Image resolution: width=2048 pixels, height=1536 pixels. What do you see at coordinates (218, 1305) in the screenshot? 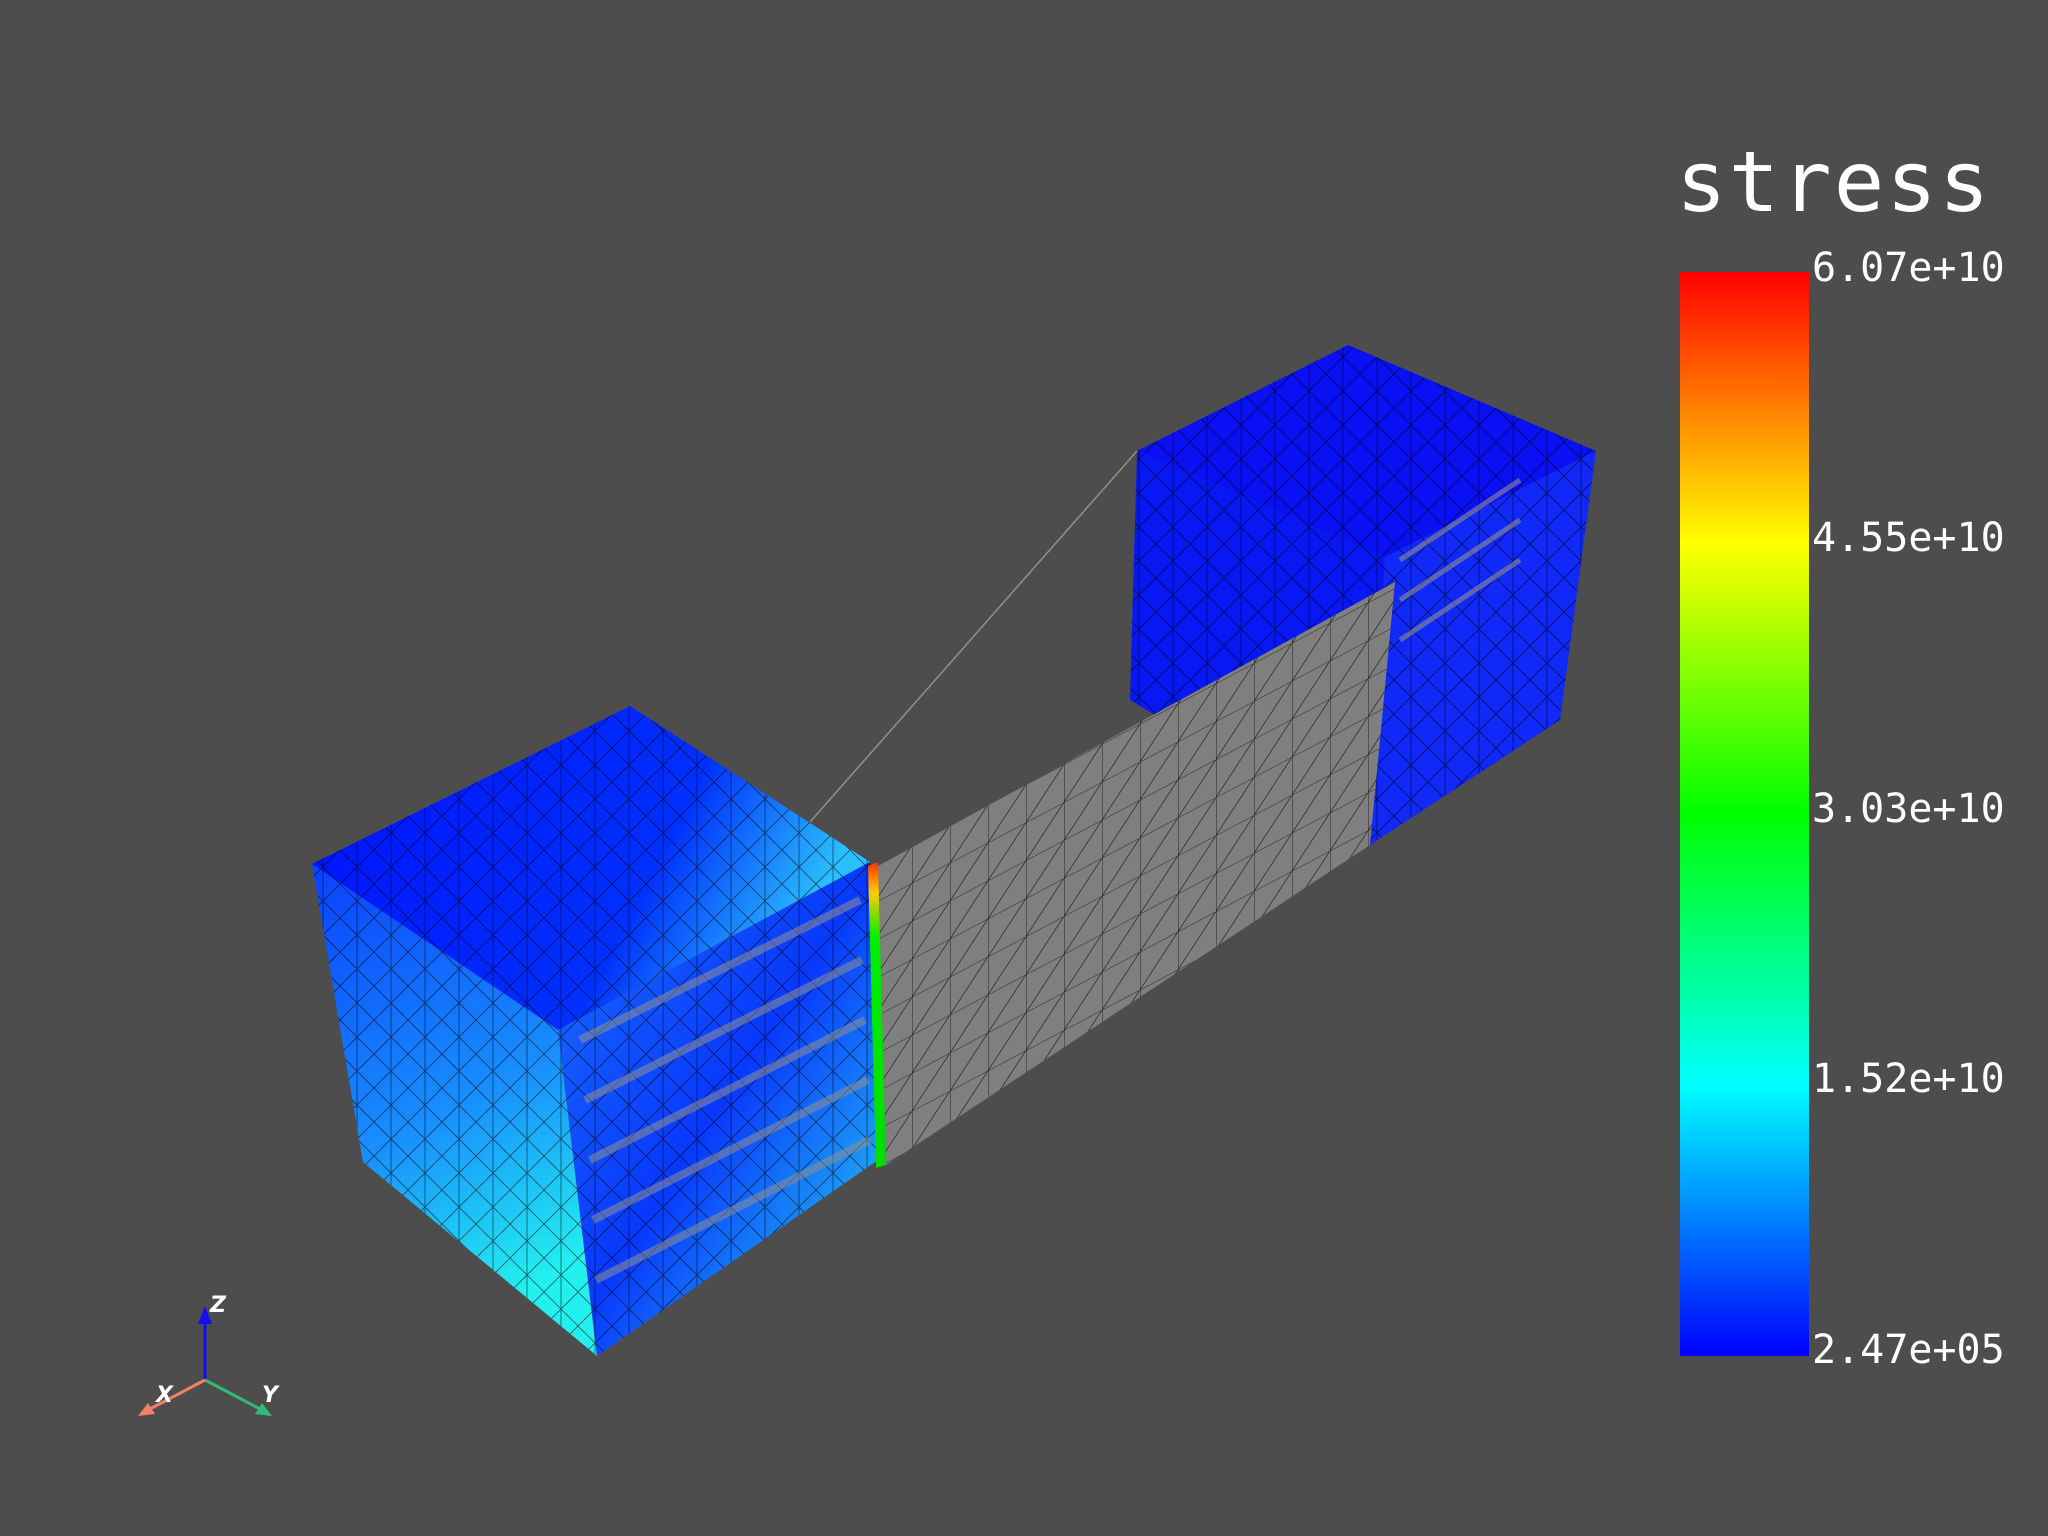
I see `z-axis-label: Z` at bounding box center [218, 1305].